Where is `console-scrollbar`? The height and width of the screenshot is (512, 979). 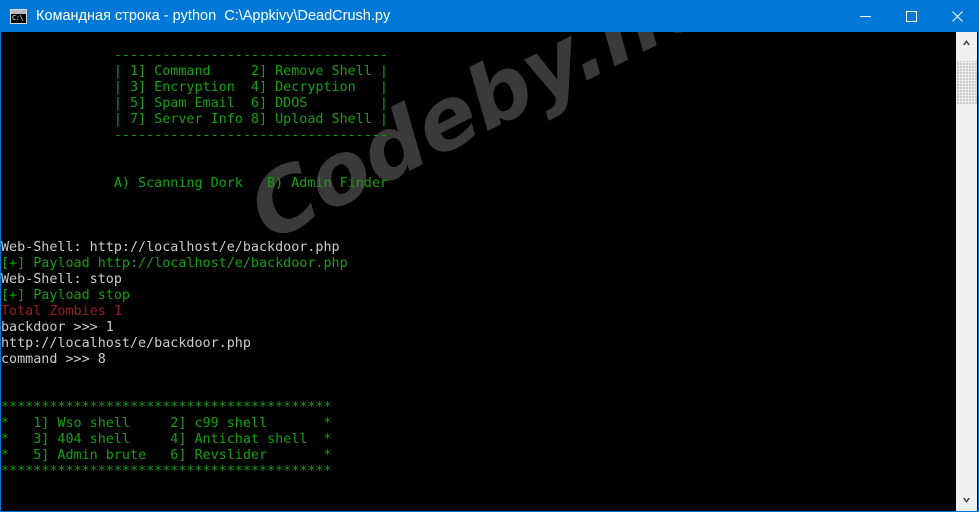
console-scrollbar is located at coordinates (966, 271).